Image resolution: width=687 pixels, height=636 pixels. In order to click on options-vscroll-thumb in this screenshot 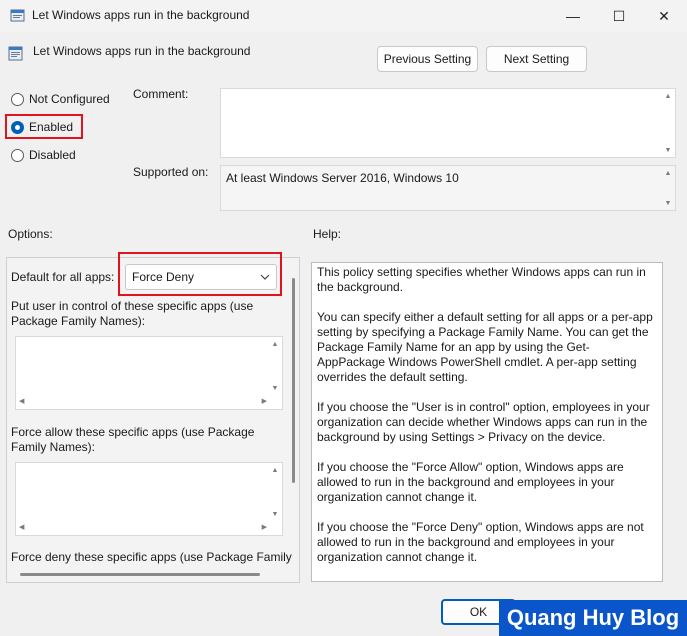, I will do `click(293, 380)`.